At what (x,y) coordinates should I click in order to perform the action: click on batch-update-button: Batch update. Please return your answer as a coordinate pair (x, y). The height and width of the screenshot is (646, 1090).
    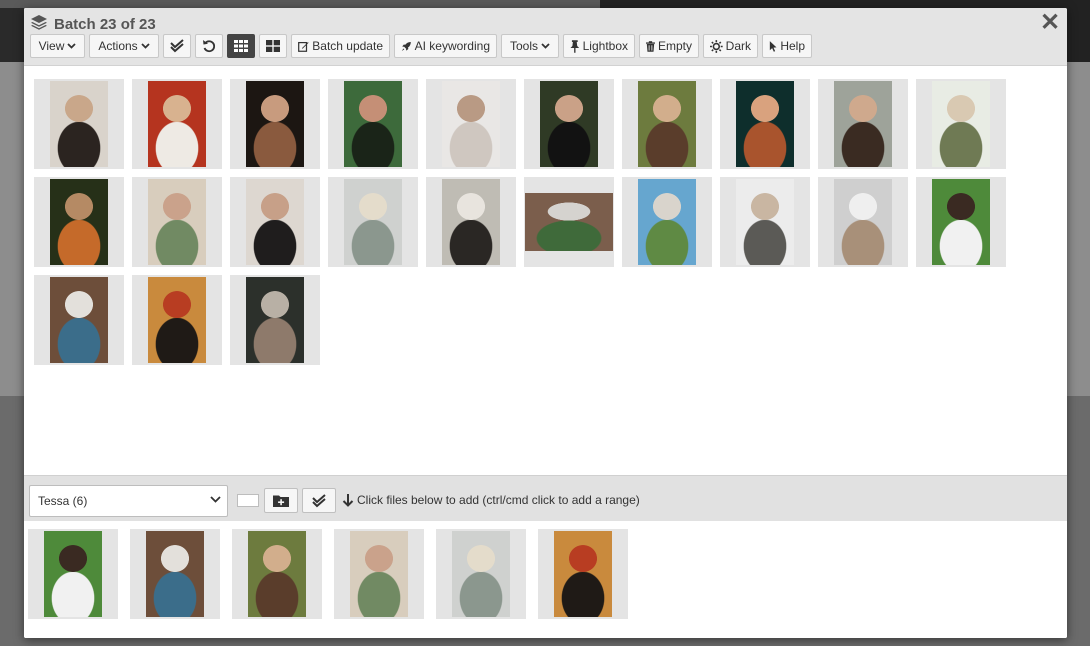
    Looking at the image, I should click on (340, 46).